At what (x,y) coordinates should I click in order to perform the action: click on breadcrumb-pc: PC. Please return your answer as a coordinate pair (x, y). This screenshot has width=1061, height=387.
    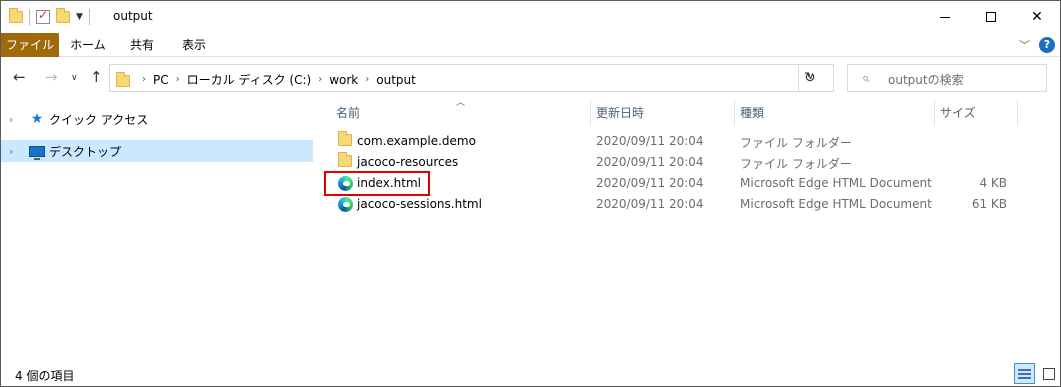
    Looking at the image, I should click on (161, 80).